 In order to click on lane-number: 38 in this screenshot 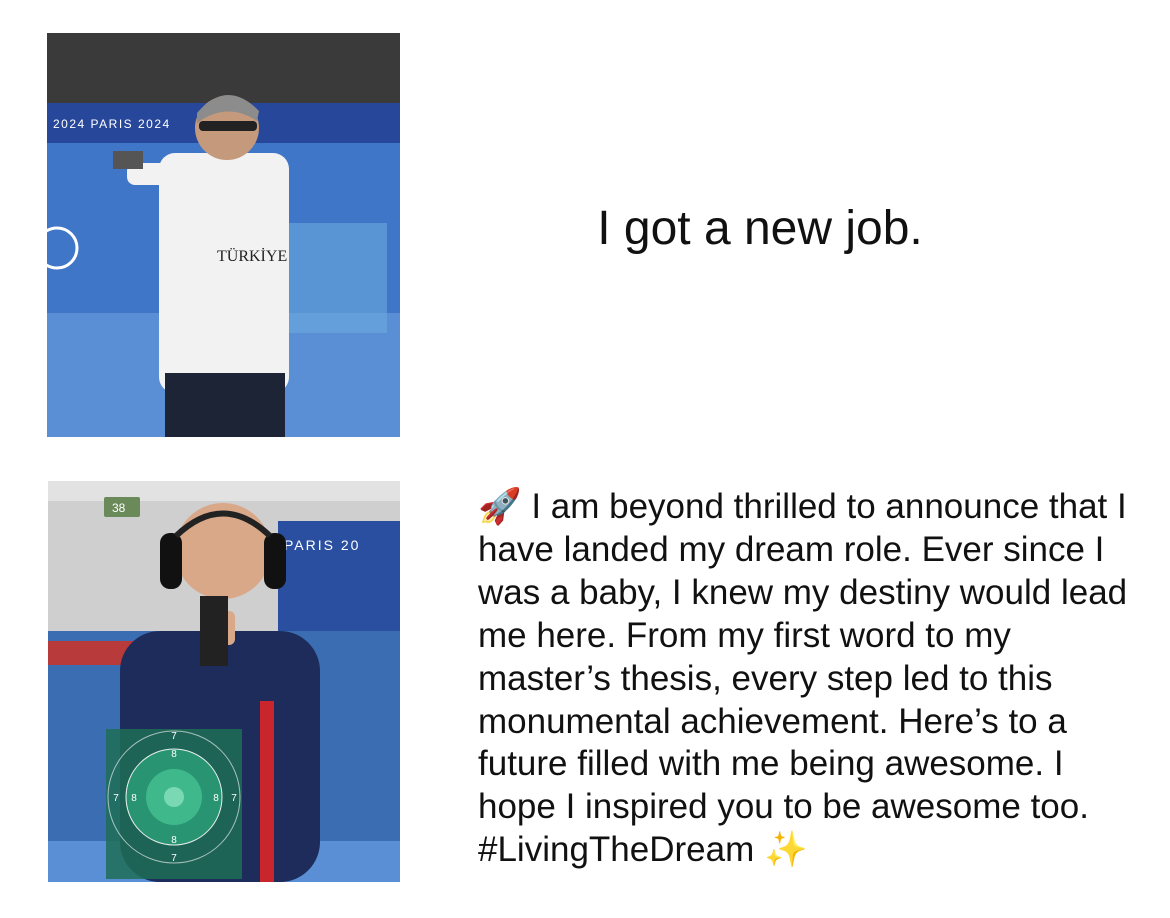, I will do `click(119, 508)`.